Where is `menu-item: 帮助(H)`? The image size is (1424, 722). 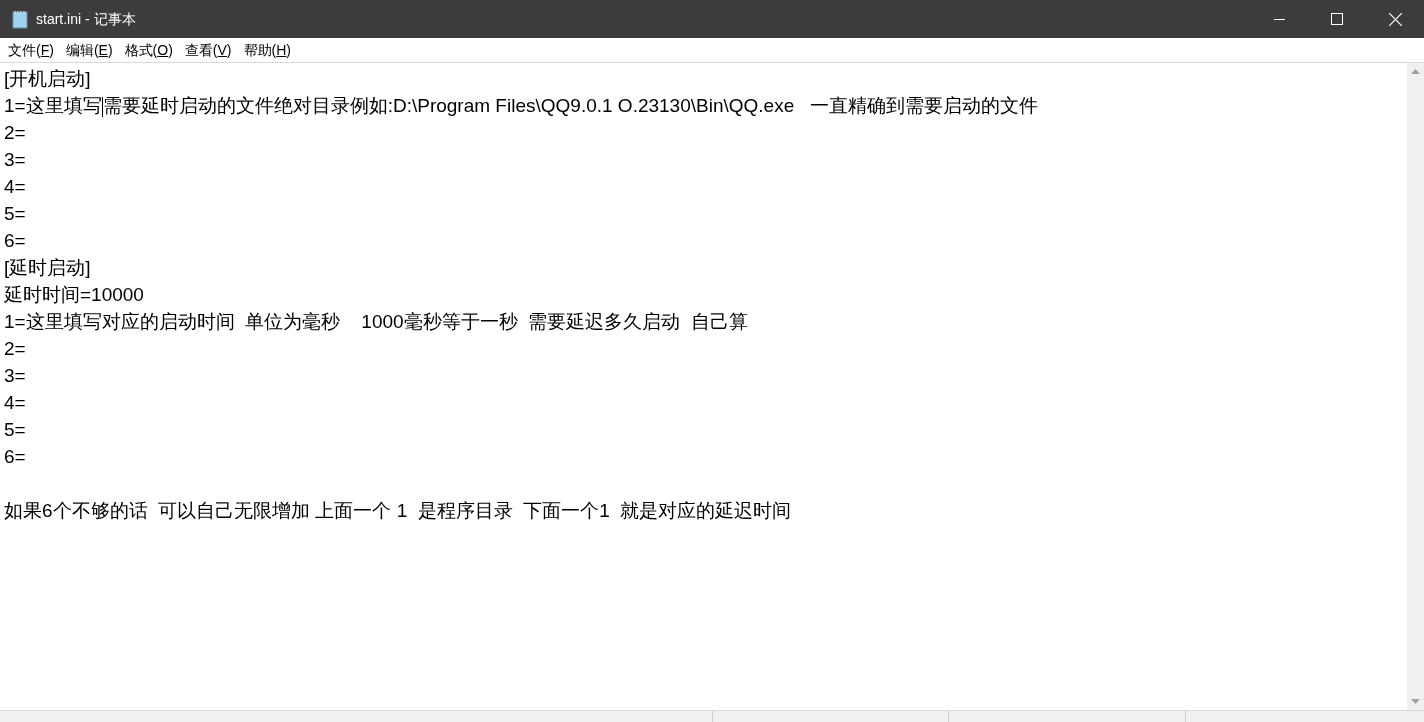
menu-item: 帮助(H) is located at coordinates (267, 50).